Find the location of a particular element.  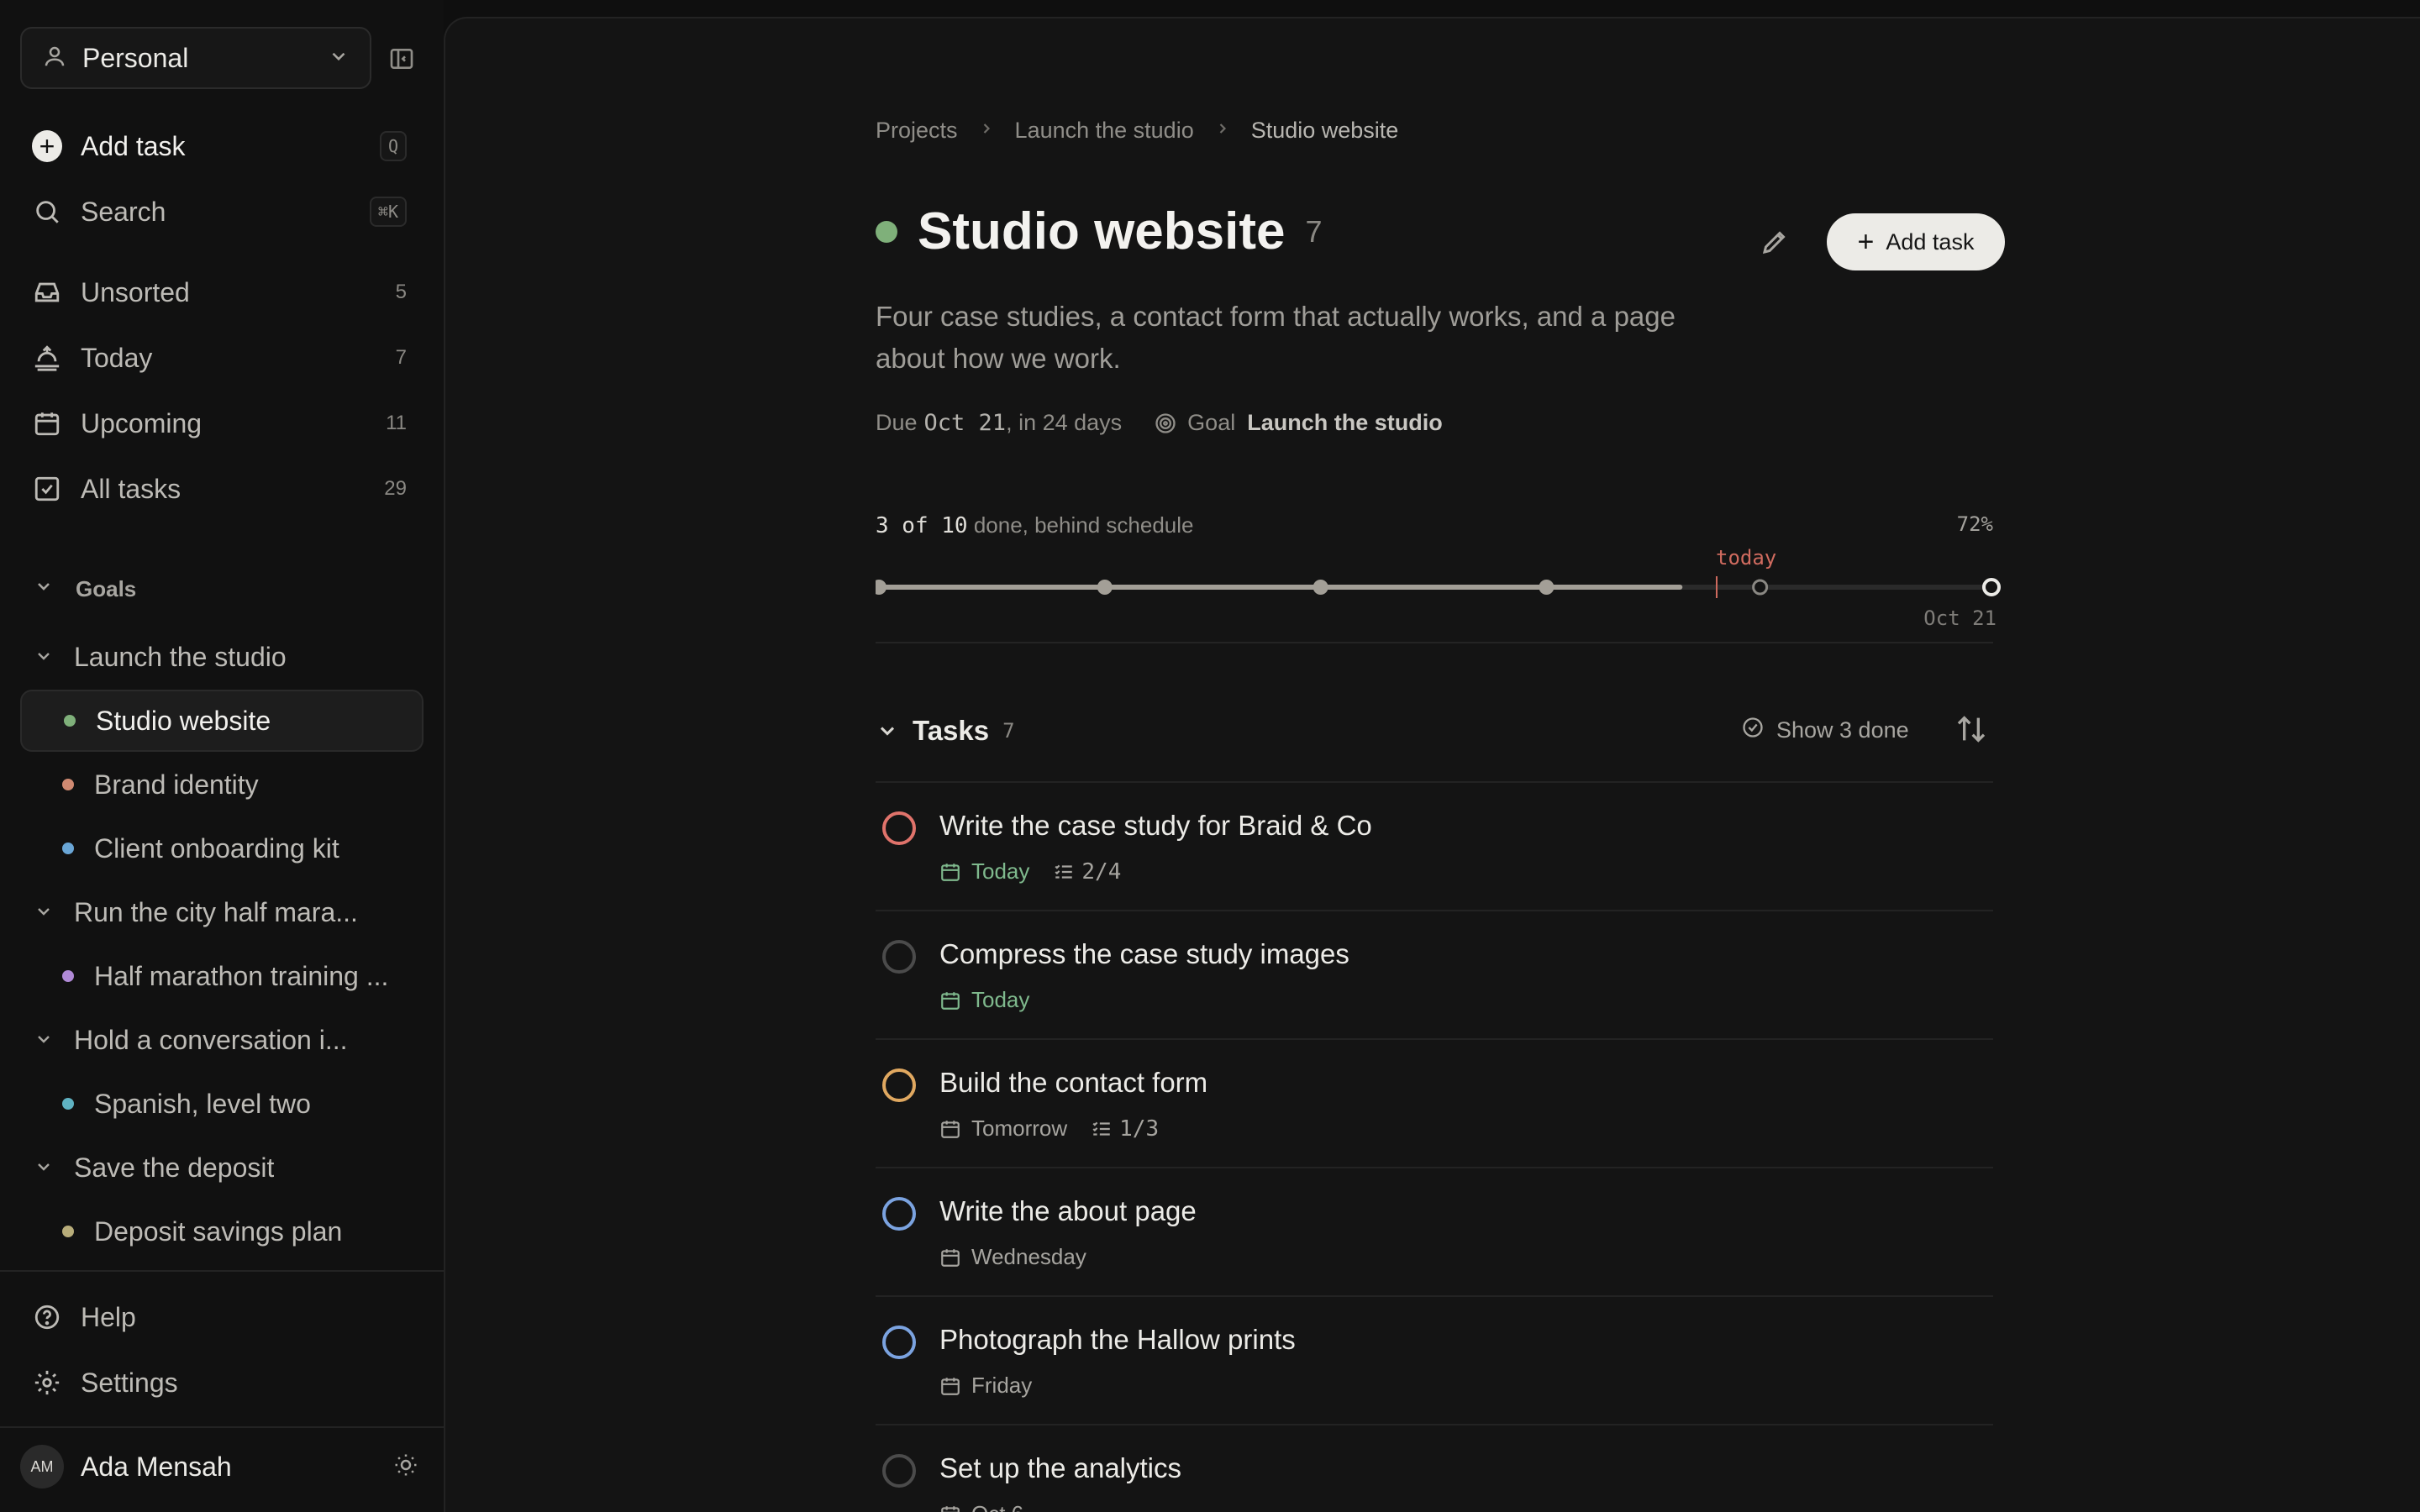

project-label: Studio website is located at coordinates (183, 720).